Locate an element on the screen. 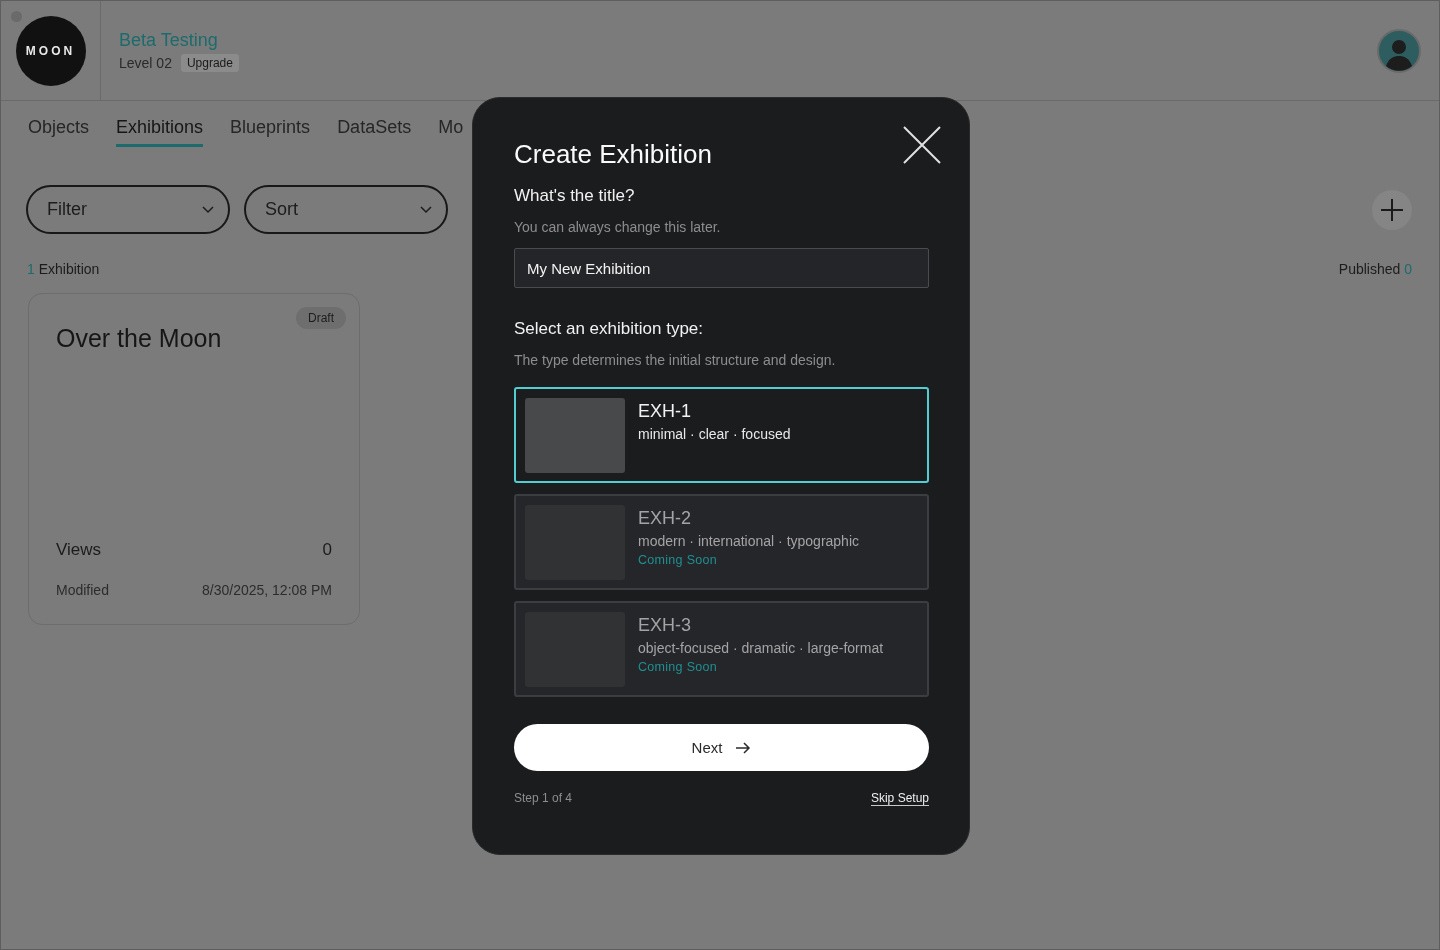  type-name: EXH-1 is located at coordinates (665, 411).